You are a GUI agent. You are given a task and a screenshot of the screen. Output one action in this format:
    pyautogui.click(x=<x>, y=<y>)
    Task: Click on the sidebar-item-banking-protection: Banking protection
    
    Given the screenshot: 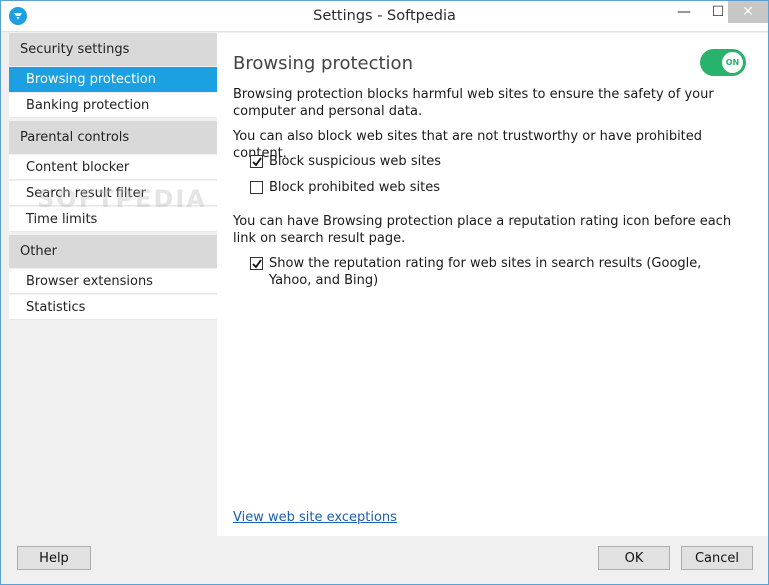 What is the action you would take?
    pyautogui.click(x=113, y=105)
    